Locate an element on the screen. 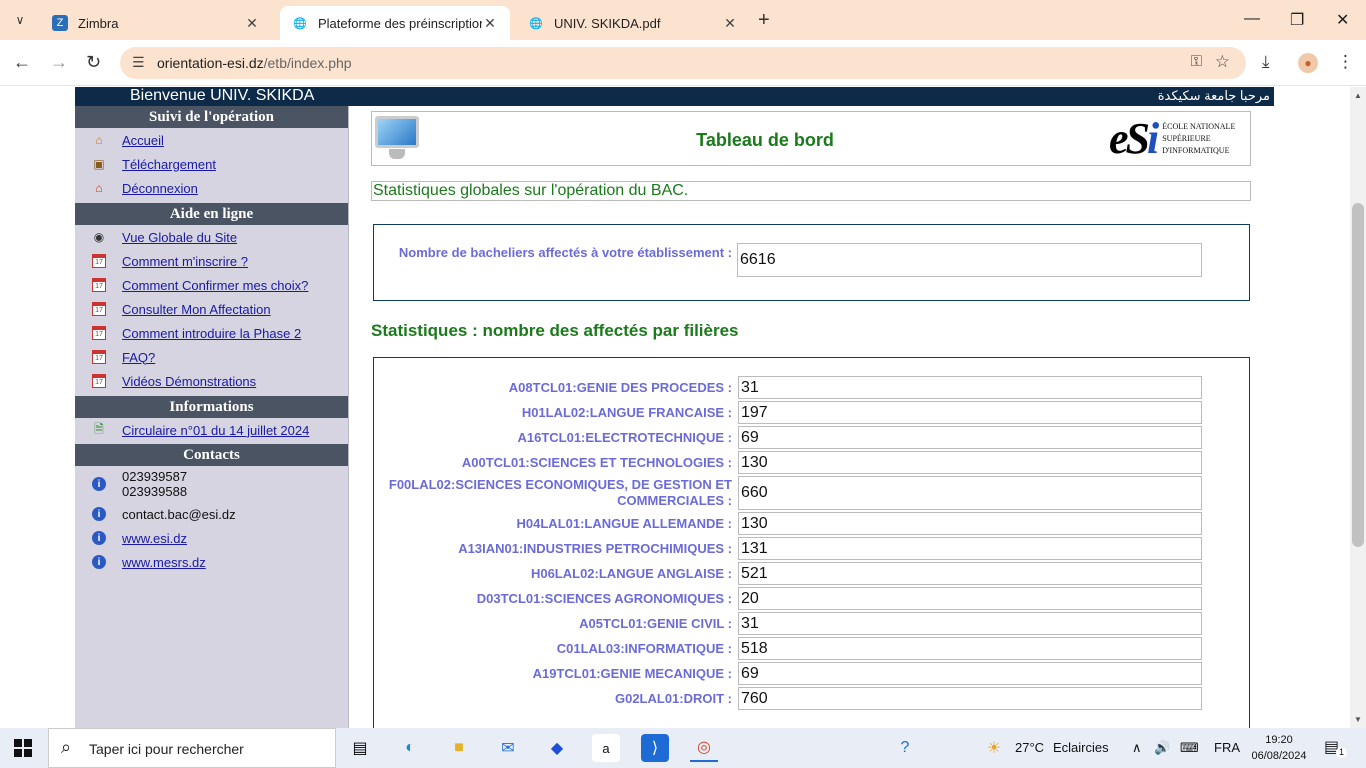 Image resolution: width=1366 pixels, height=768 pixels. sidebar-link: Vue Globale du Site is located at coordinates (179, 237).